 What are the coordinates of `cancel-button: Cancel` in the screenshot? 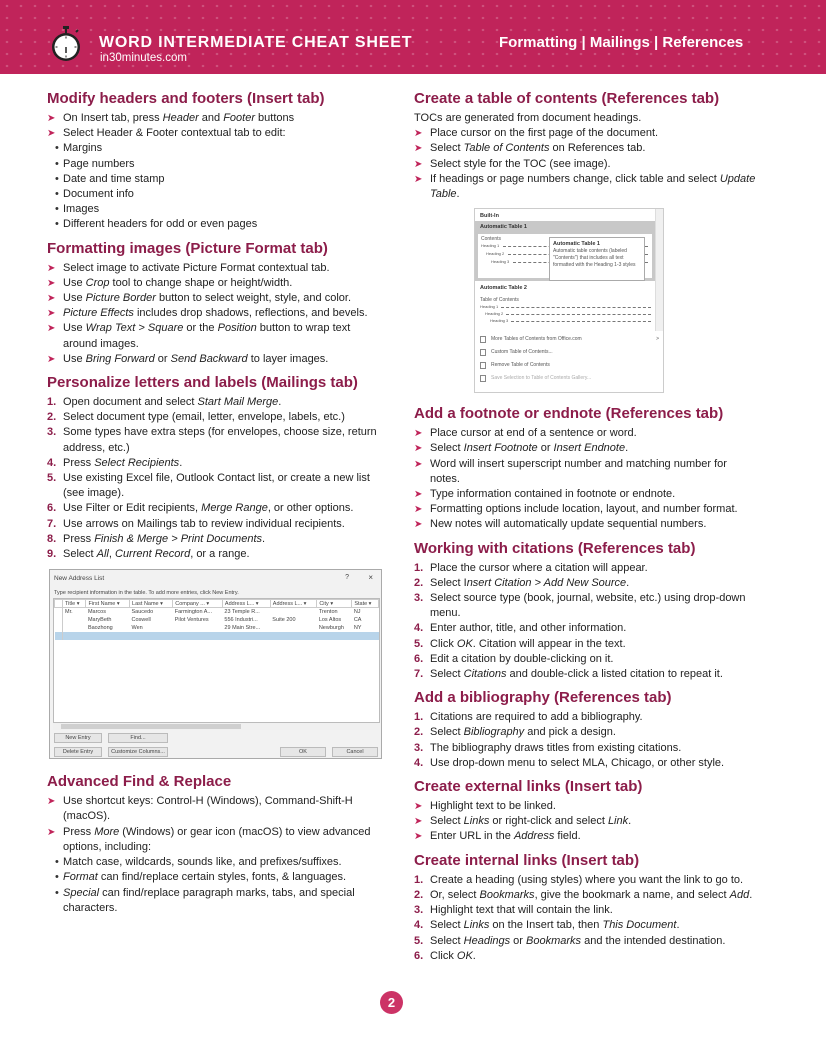 It's located at (355, 752).